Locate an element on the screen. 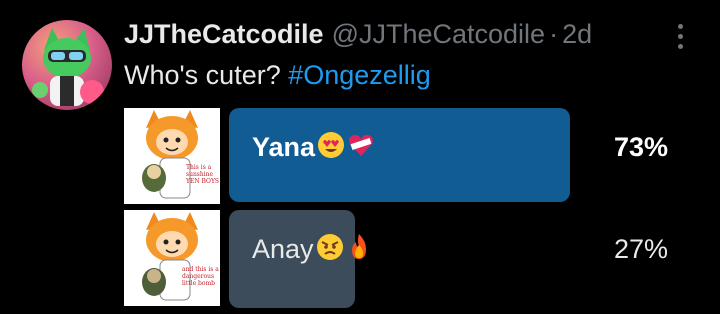 The image size is (720, 314). poll-option-yana: Yana is located at coordinates (313, 148).